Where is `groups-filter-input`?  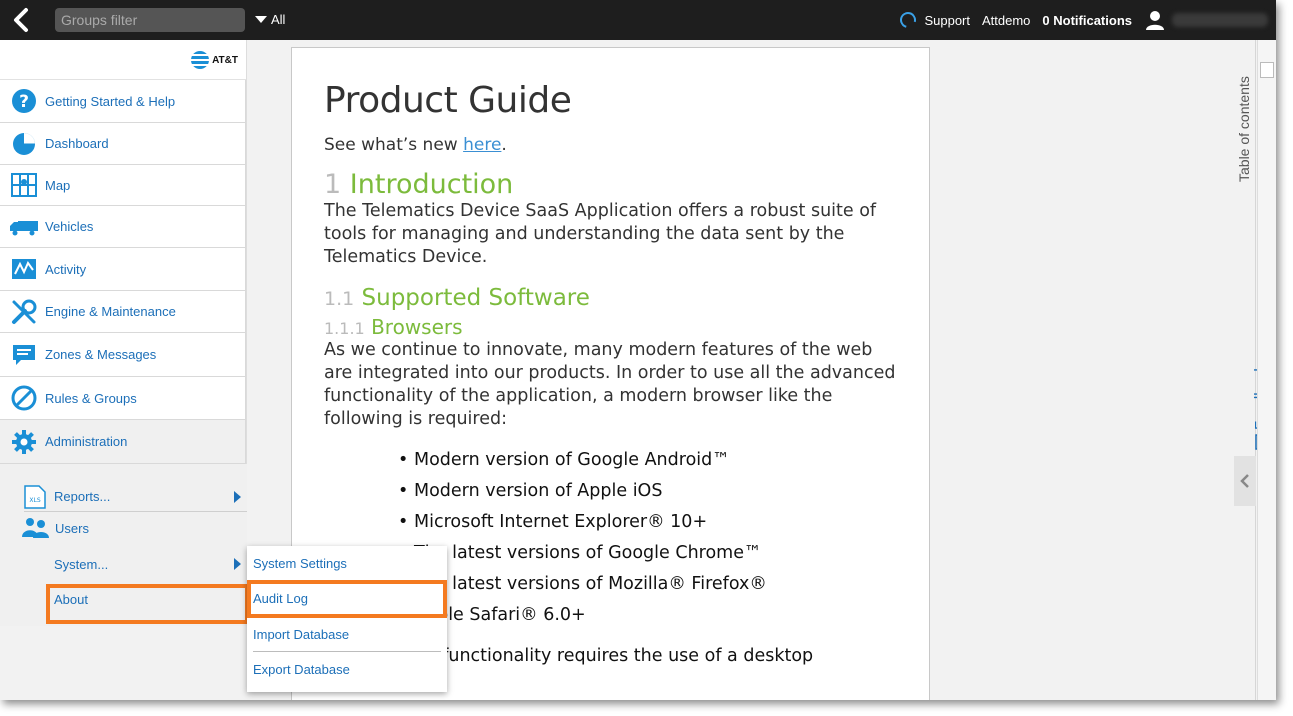
groups-filter-input is located at coordinates (150, 20).